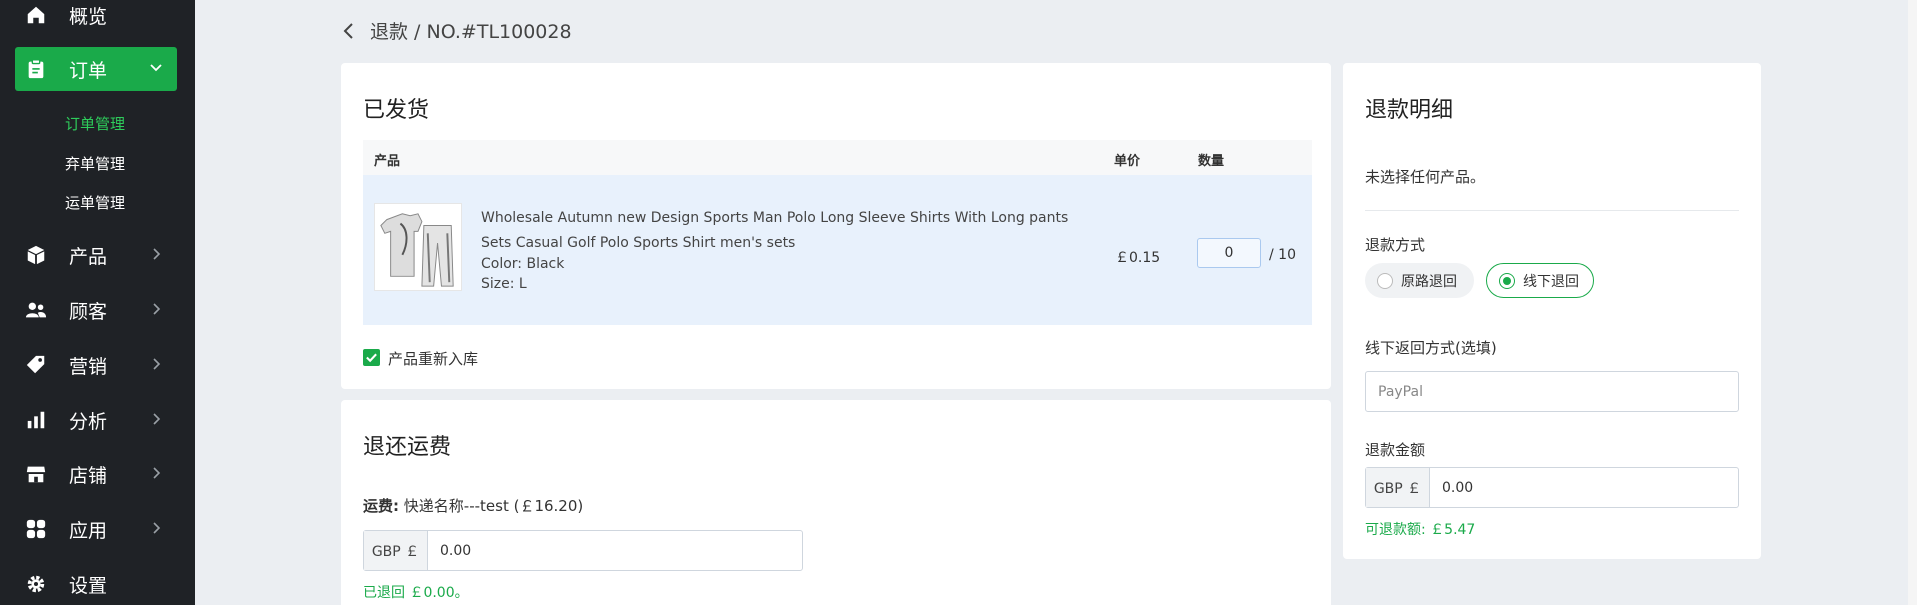  Describe the element at coordinates (433, 358) in the screenshot. I see `restock-label: 产品重新入库` at that location.